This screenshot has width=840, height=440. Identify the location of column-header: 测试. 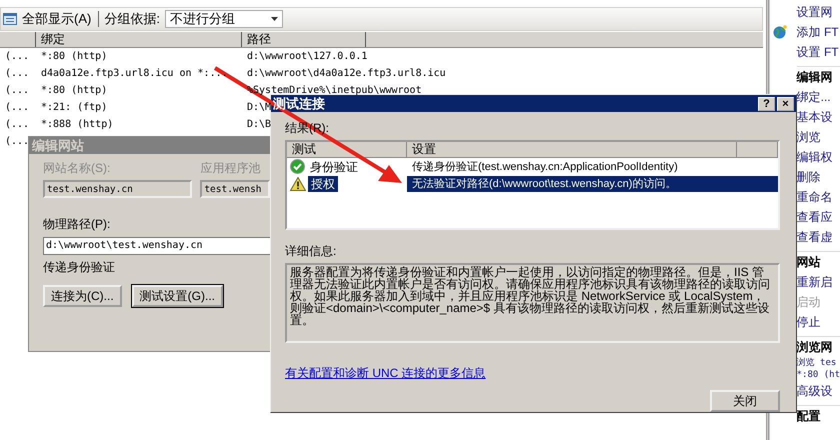
(347, 149).